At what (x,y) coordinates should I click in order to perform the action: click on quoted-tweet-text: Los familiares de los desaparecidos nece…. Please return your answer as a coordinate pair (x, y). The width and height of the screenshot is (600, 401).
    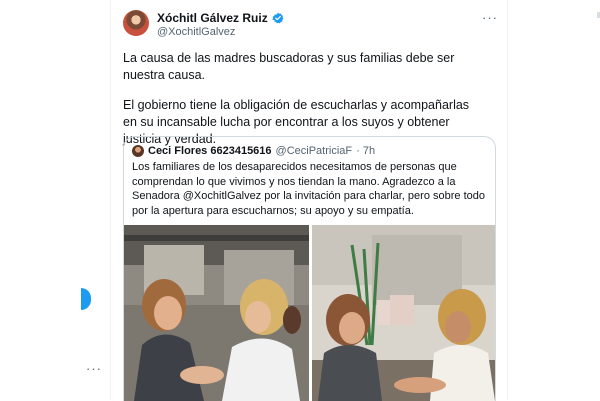
    Looking at the image, I should click on (308, 189).